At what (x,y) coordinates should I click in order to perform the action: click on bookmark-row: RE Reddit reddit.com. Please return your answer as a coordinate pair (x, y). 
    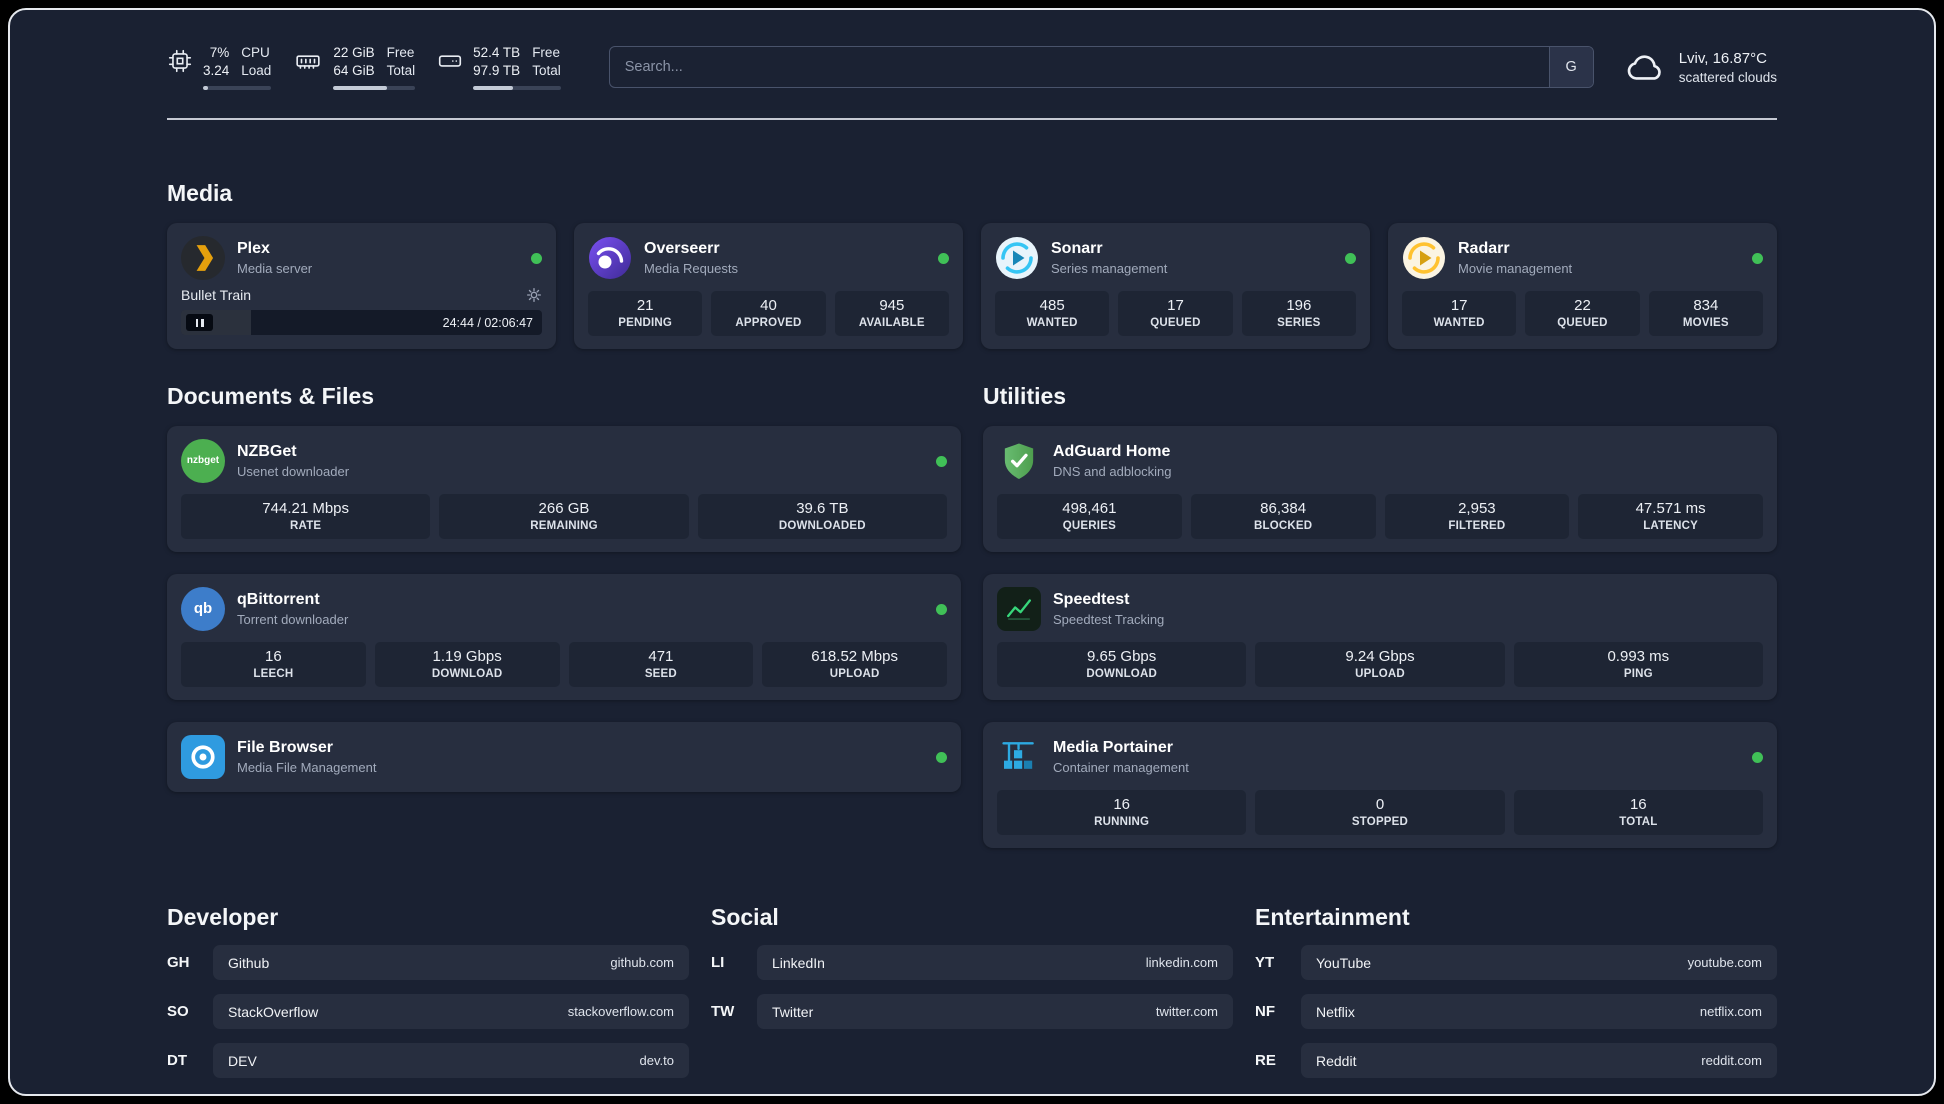
    Looking at the image, I should click on (1516, 1061).